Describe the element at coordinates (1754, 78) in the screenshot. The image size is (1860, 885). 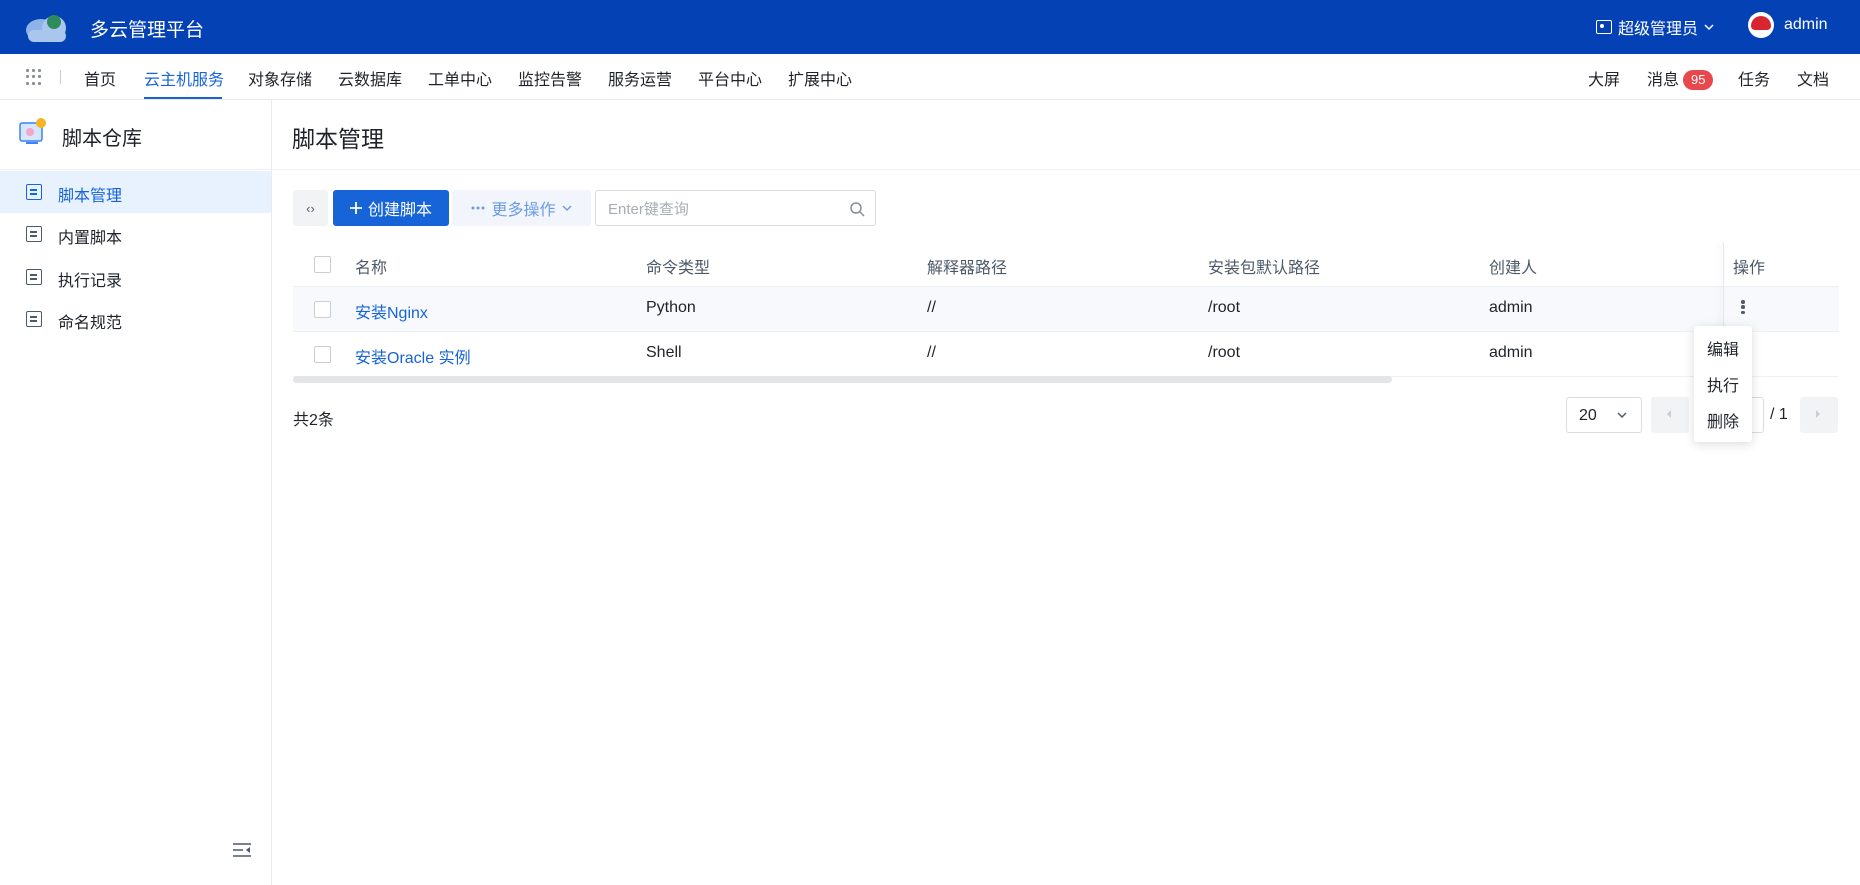
I see `nav-tasks: 任务` at that location.